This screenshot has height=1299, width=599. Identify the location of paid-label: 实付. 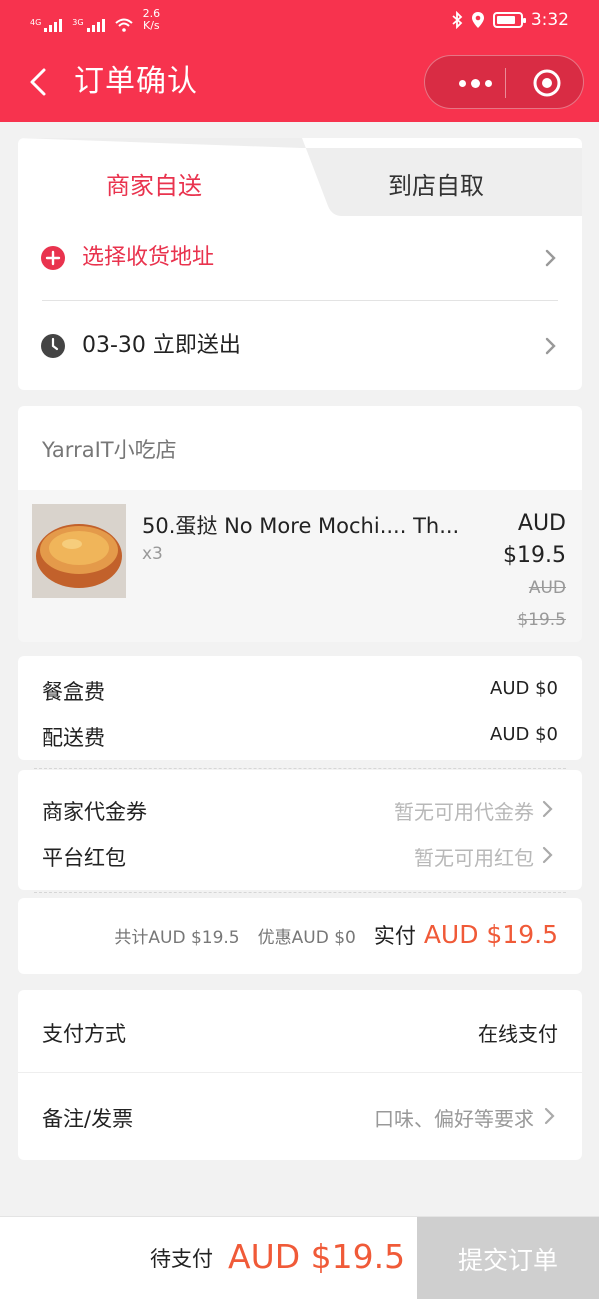
(394, 936).